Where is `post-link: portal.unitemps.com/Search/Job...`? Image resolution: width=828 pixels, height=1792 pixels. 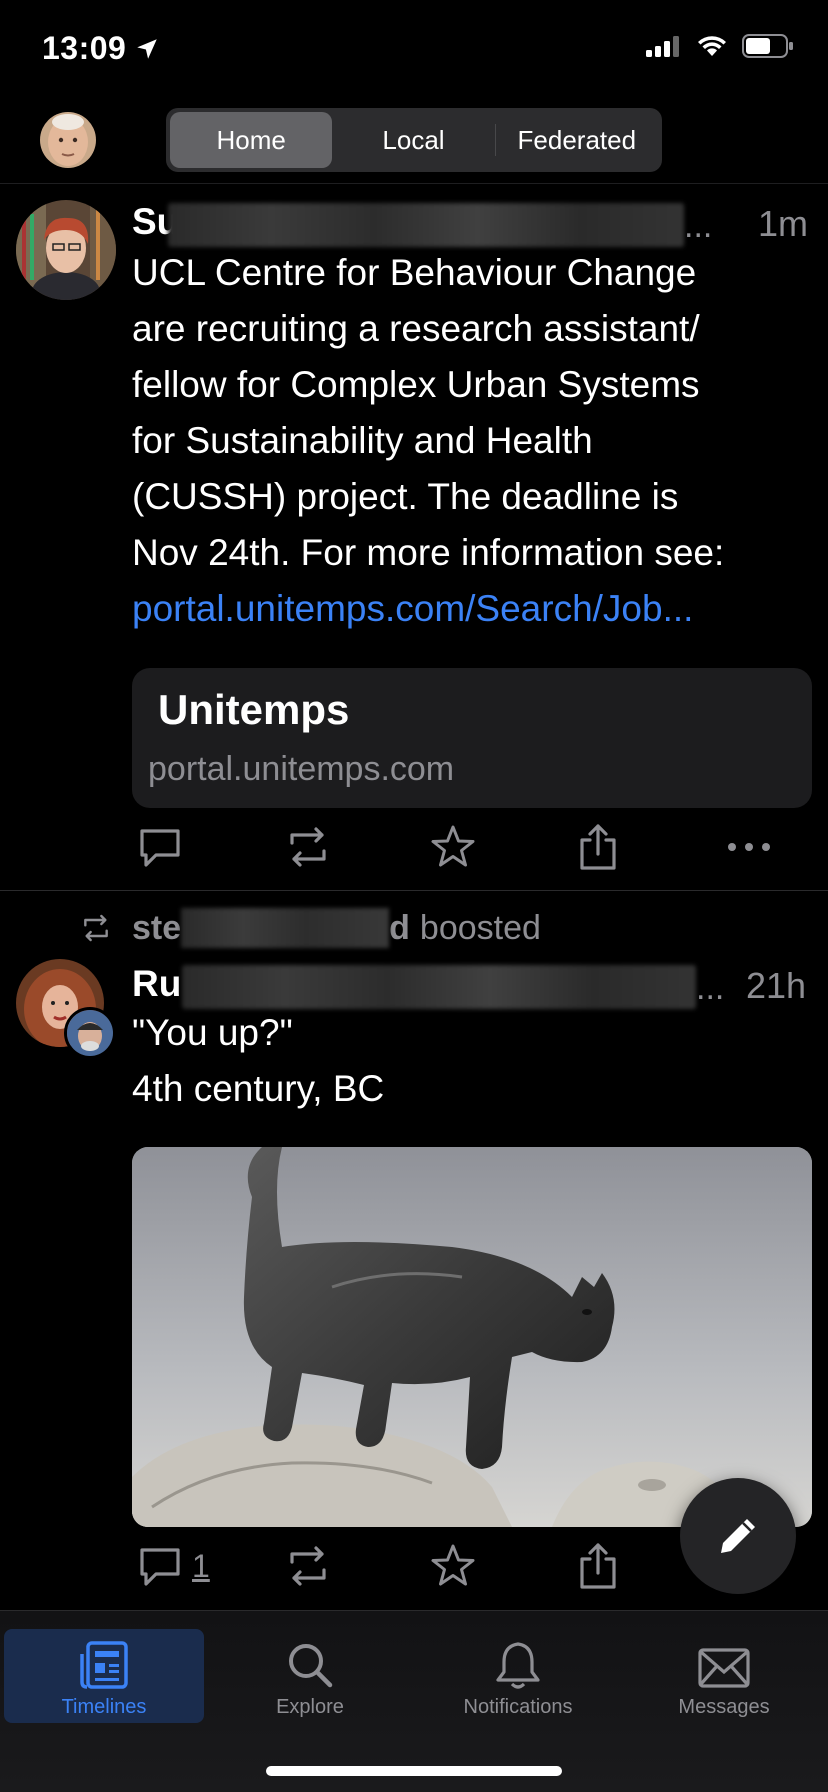 post-link: portal.unitemps.com/Search/Job... is located at coordinates (477, 609).